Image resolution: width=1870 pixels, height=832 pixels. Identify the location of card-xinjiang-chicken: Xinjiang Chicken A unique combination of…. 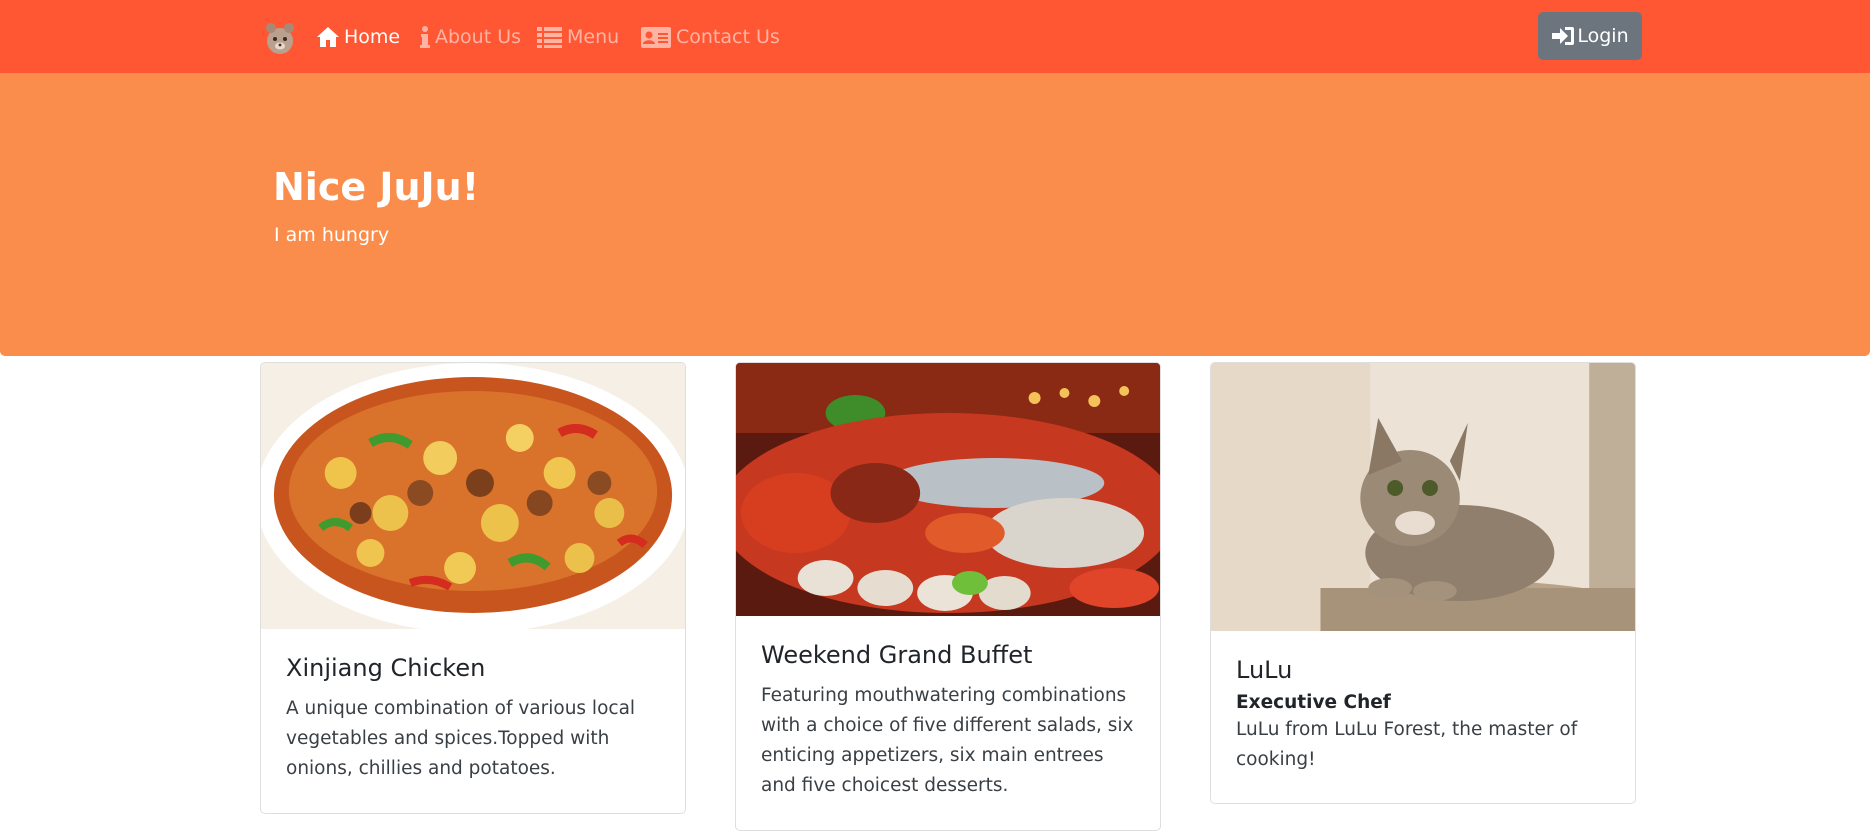
(473, 588).